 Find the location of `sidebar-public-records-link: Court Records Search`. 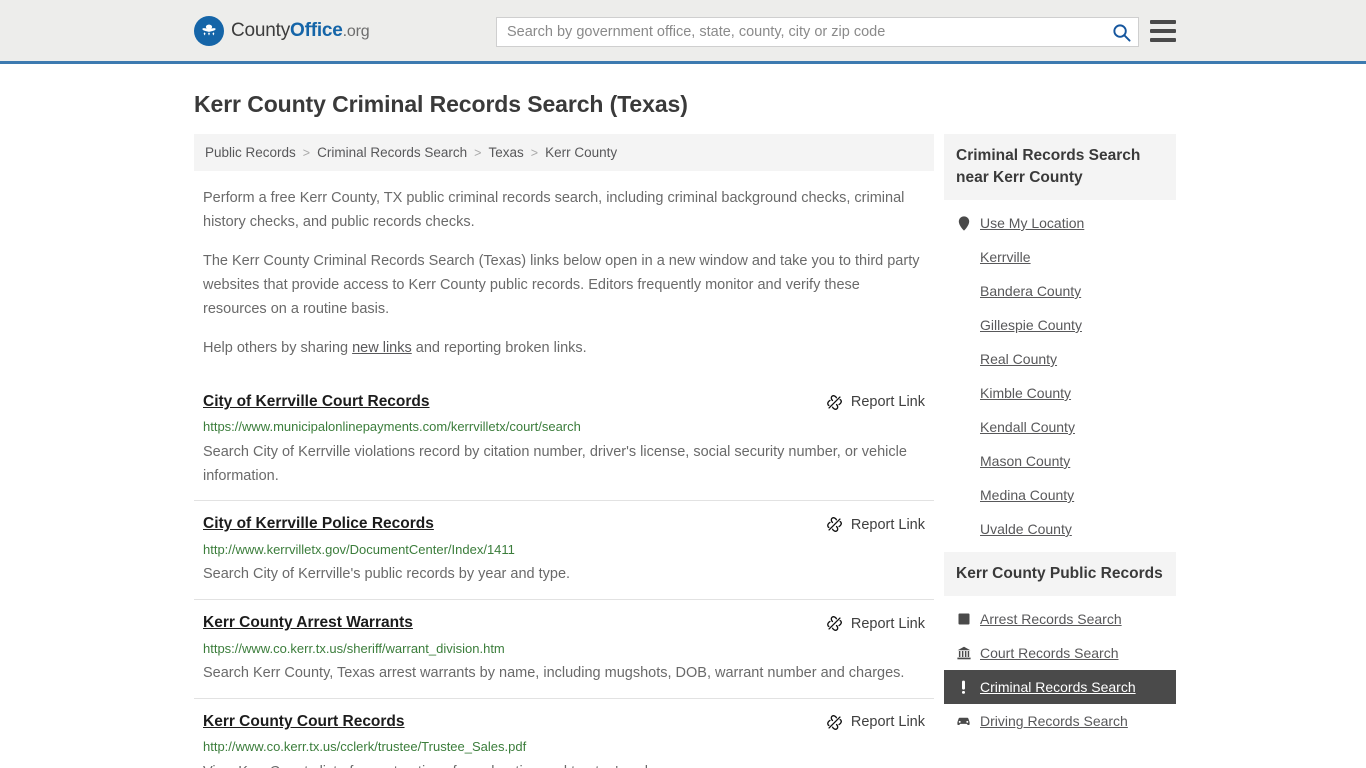

sidebar-public-records-link: Court Records Search is located at coordinates (1049, 653).